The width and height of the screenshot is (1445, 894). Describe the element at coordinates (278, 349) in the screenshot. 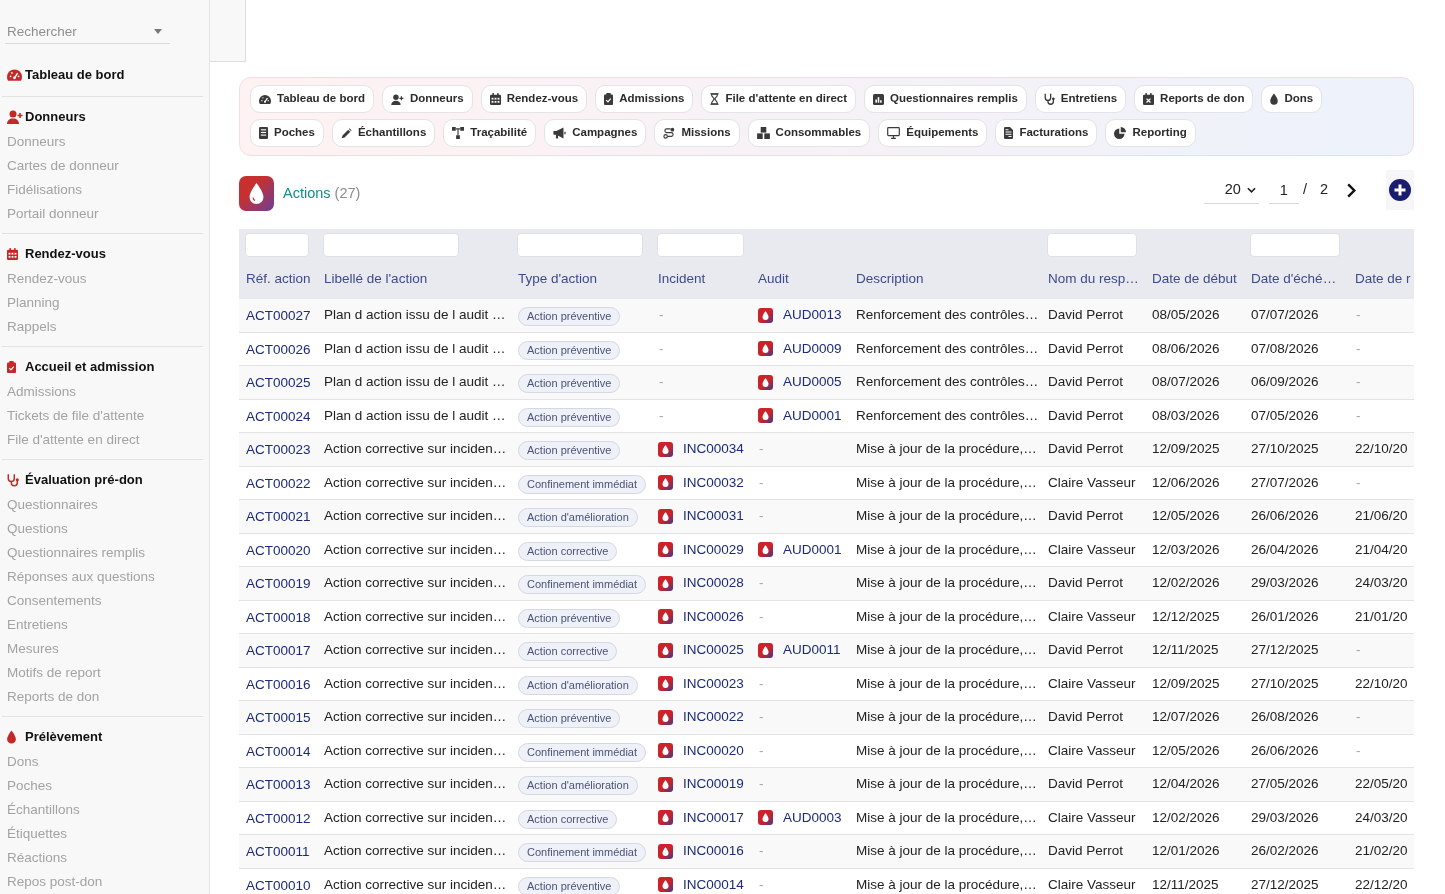

I see `action-ref-link: ACT00026` at that location.